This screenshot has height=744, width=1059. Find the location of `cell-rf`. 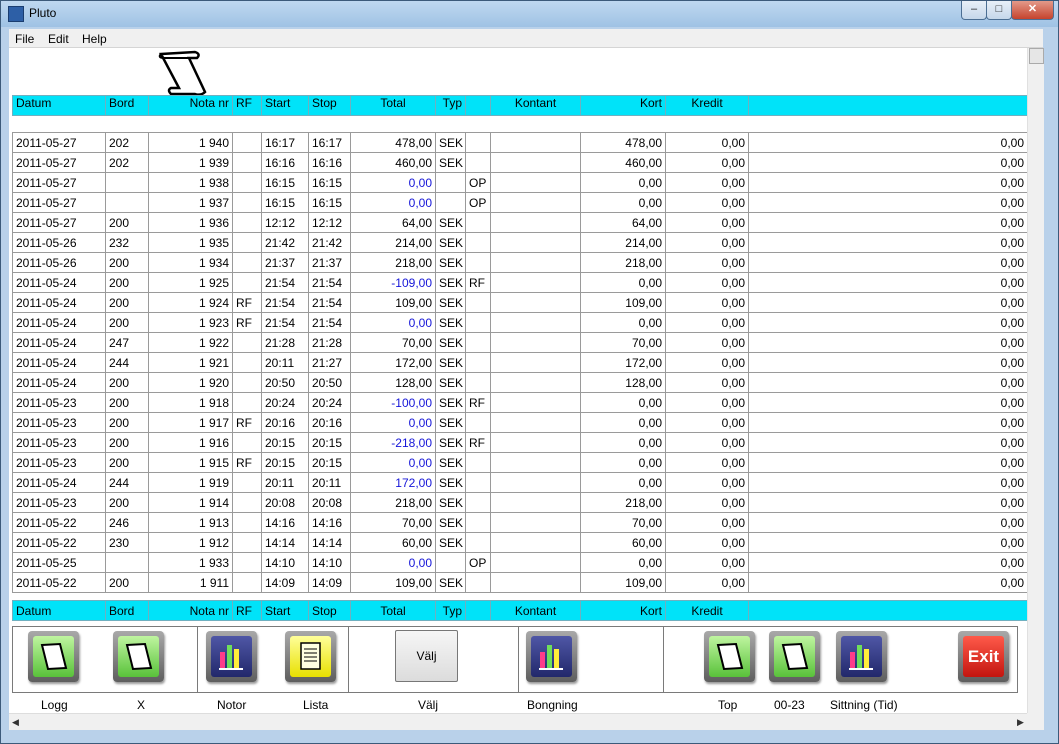

cell-rf is located at coordinates (247, 542).